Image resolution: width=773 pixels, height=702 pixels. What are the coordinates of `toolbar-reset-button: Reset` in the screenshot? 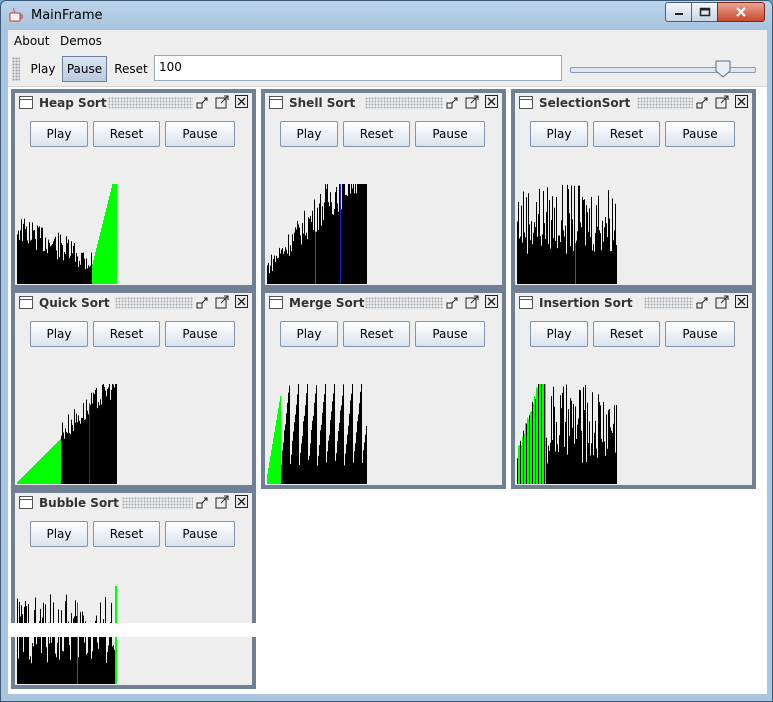 It's located at (131, 69).